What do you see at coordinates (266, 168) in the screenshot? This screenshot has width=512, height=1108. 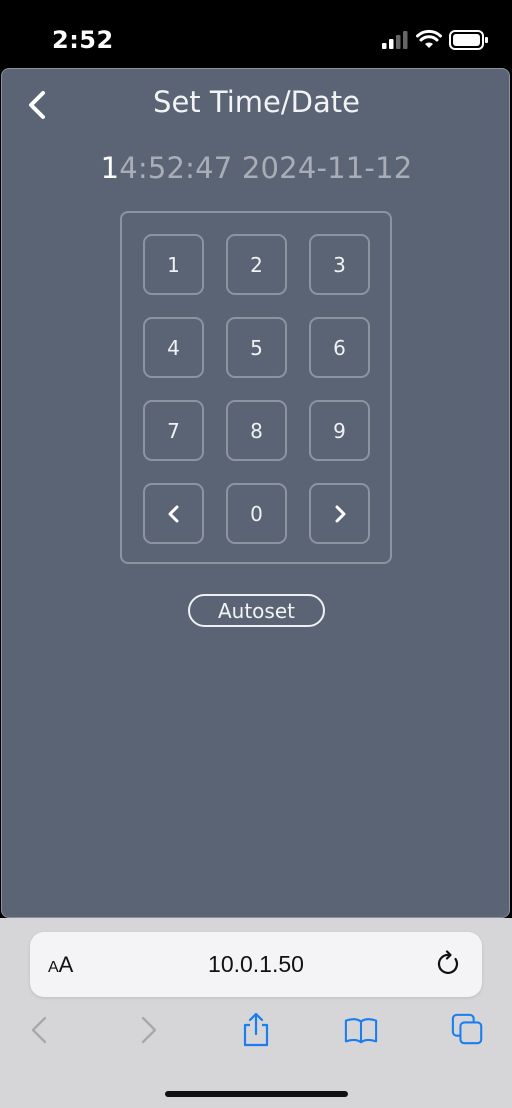 I see `datetime-rest: 4:52:47 2024-11-12` at bounding box center [266, 168].